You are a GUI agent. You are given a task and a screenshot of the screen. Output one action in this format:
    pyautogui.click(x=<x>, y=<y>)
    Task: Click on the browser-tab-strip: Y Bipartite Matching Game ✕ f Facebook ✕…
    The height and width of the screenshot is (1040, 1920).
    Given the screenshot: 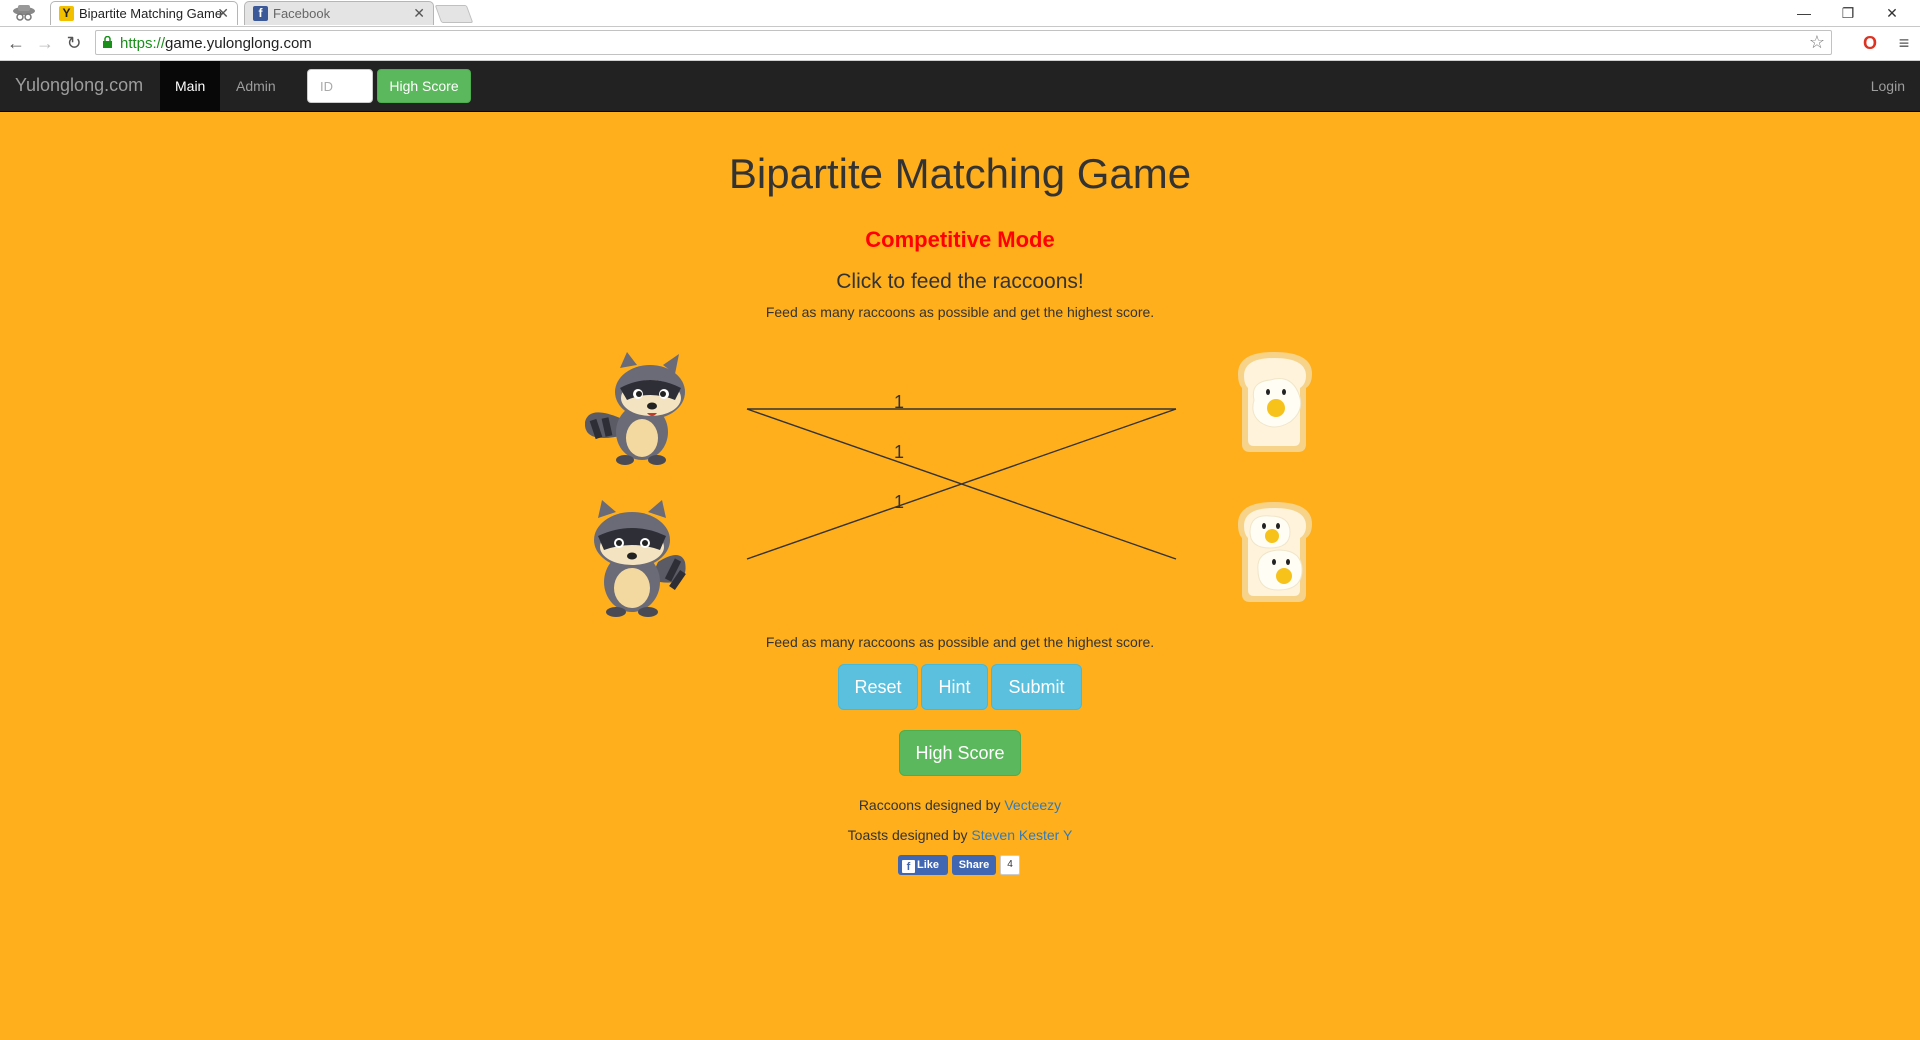 What is the action you would take?
    pyautogui.click(x=960, y=13)
    